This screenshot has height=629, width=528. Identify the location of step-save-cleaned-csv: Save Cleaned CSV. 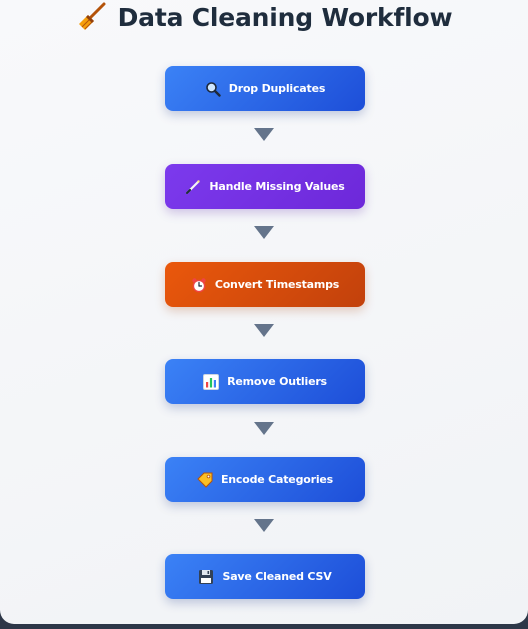
(265, 576).